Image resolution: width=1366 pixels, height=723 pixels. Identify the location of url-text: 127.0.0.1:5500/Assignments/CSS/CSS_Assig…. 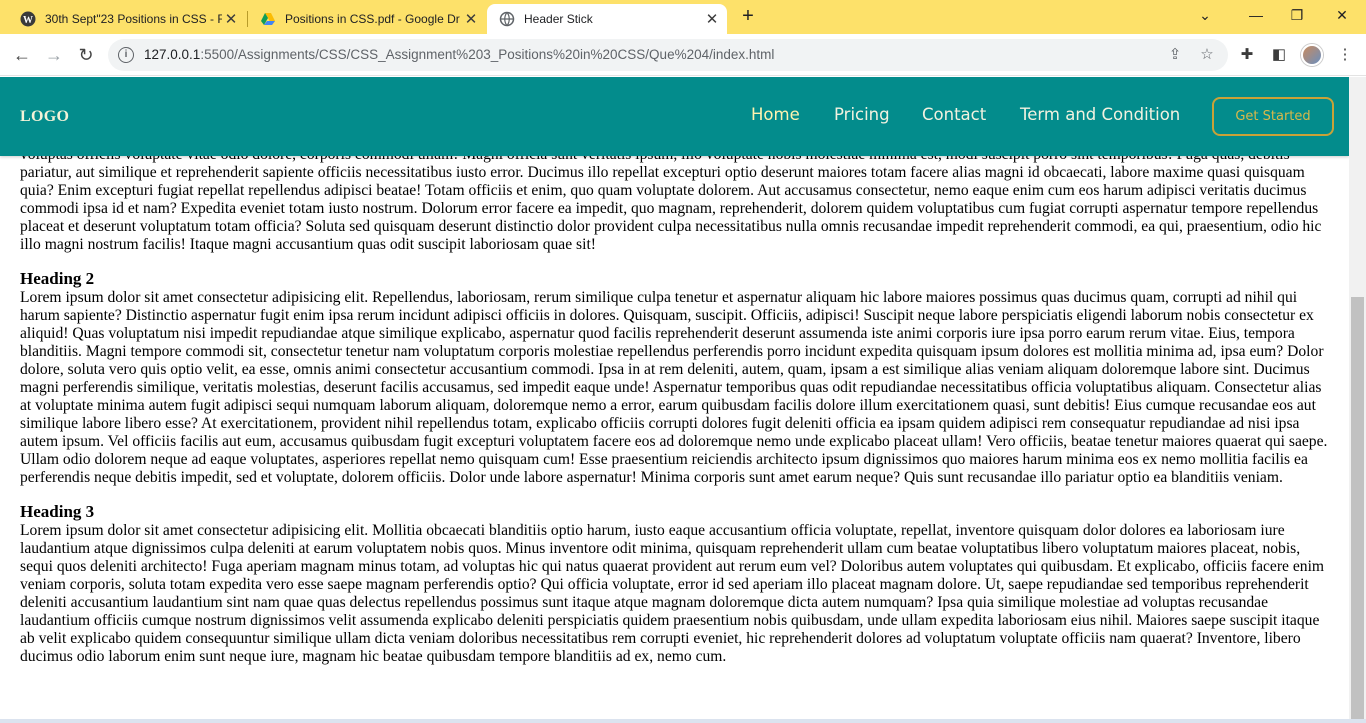
(459, 54).